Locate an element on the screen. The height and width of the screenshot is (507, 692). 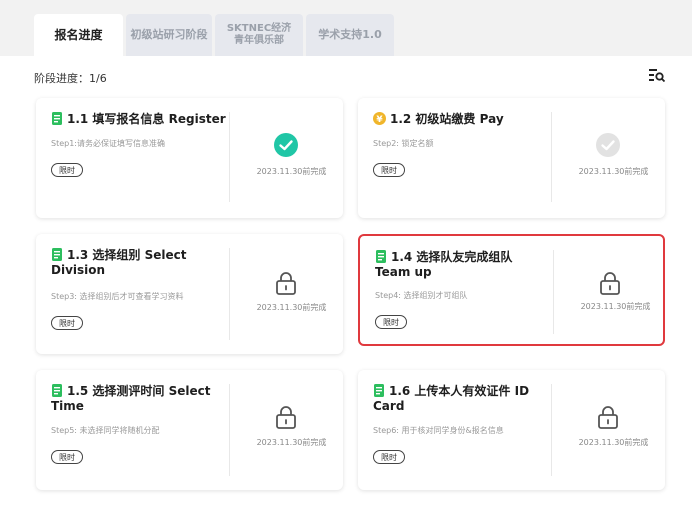
card-step: Step4: 选择组别才可组队 is located at coordinates (421, 295).